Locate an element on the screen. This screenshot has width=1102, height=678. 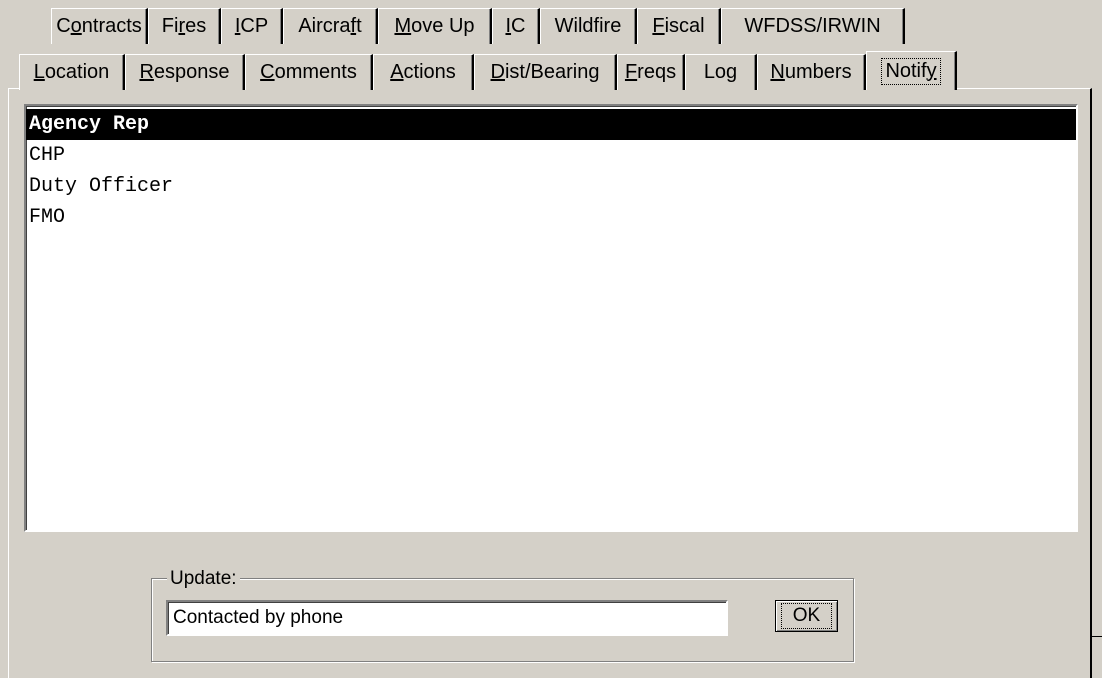
tab-icp: ICP is located at coordinates (252, 26).